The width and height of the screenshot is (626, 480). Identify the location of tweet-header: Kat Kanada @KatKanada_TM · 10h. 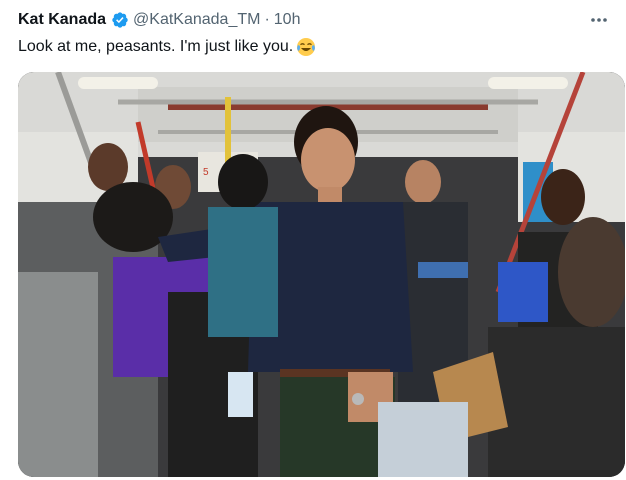
(159, 20).